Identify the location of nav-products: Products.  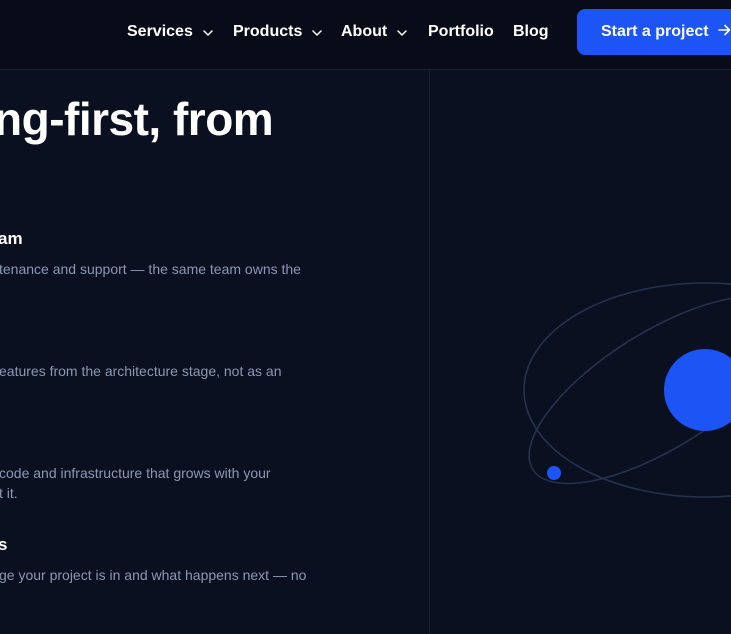
(278, 32).